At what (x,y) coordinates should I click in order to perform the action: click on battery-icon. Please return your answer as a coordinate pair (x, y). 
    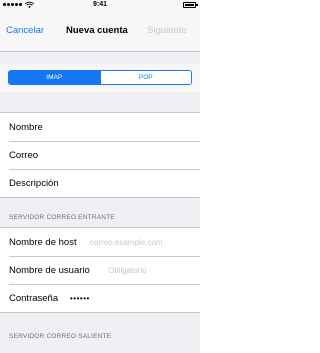
    Looking at the image, I should click on (190, 5).